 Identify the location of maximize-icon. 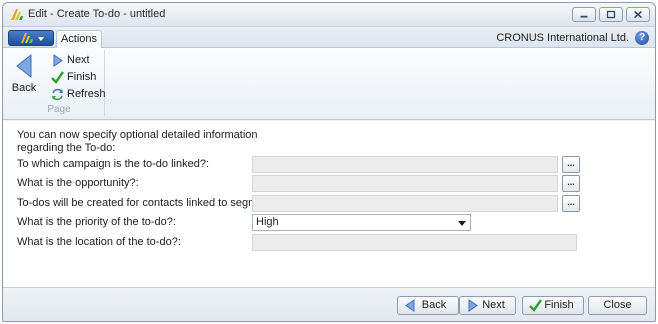
(611, 14).